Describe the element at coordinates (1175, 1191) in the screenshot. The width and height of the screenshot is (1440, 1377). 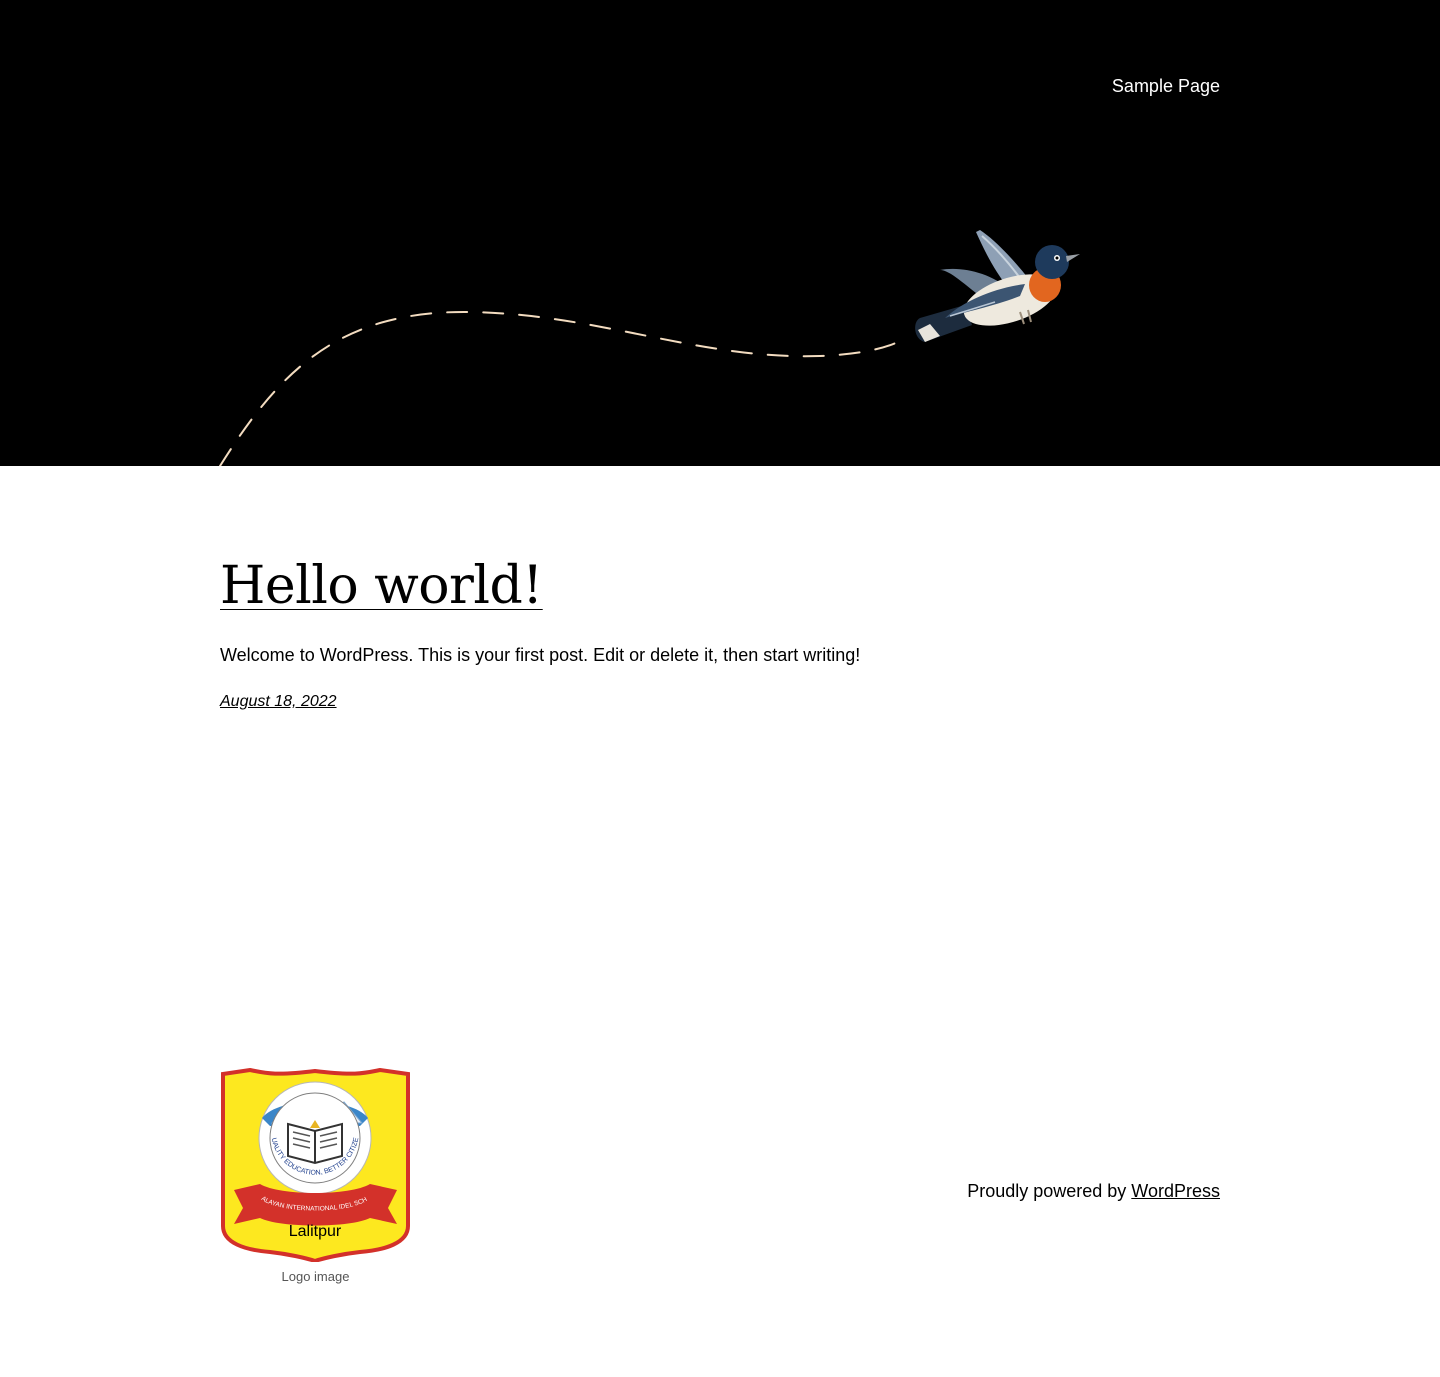
I see `wordpress-link: WordPress` at that location.